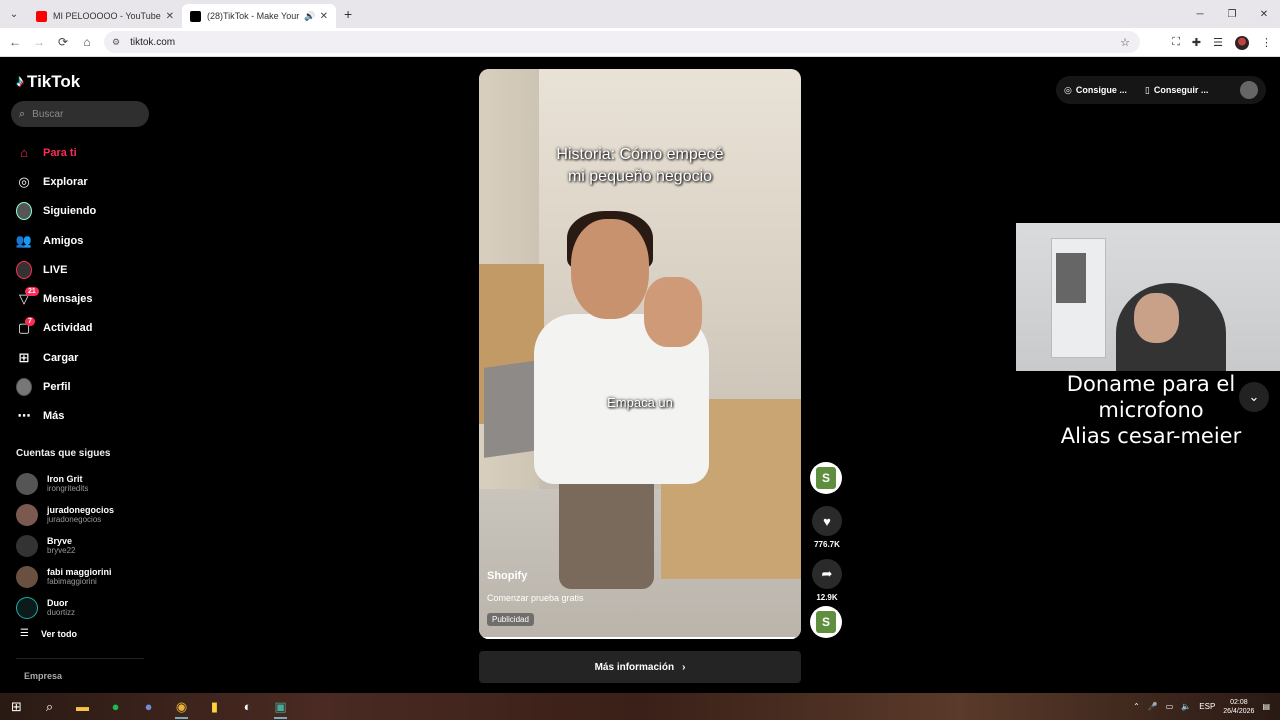 Image resolution: width=1280 pixels, height=720 pixels. I want to click on next-video-button: ⌄, so click(1254, 397).